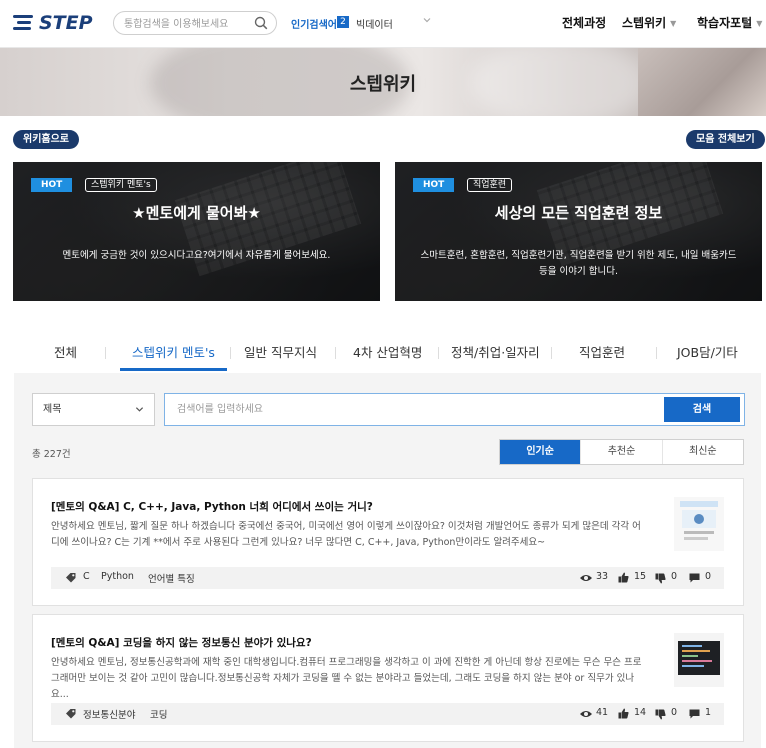  Describe the element at coordinates (578, 271) in the screenshot. I see `card-description-line: 등을 이야기 합니다.` at that location.